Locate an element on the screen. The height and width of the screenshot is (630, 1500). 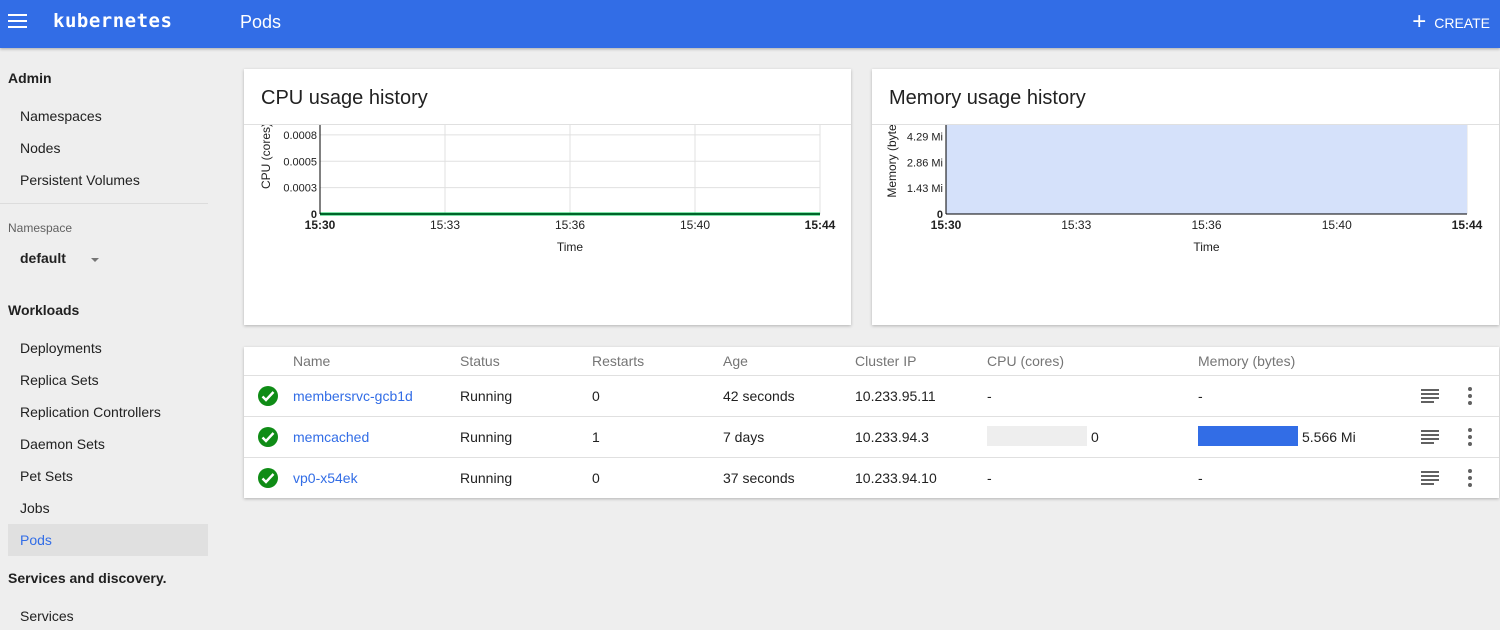
sidebar-item-persistent-volumes: Persistent Volumes is located at coordinates (108, 180).